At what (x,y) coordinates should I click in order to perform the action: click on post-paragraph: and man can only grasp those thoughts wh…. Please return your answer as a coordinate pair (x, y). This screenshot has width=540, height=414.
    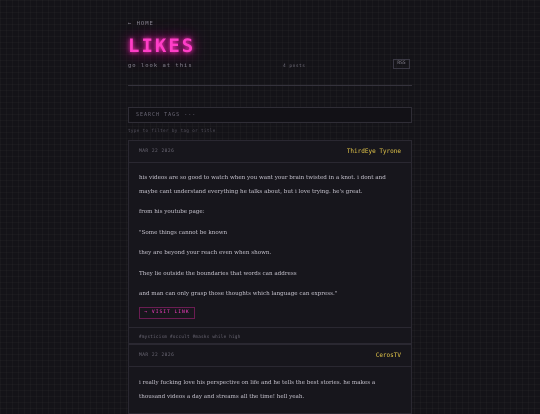
    Looking at the image, I should click on (238, 294).